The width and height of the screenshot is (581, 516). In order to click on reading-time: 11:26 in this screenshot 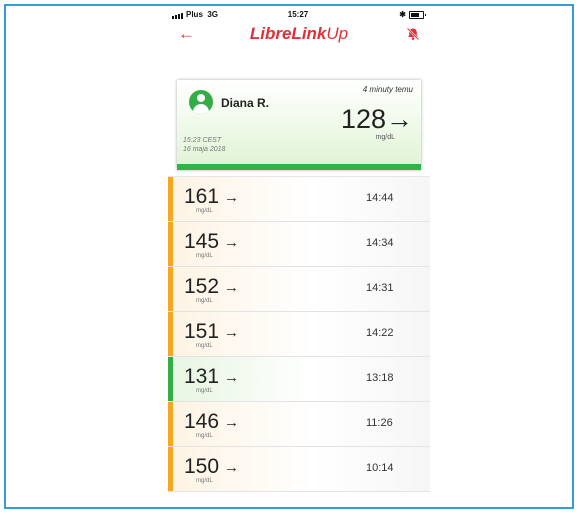, I will do `click(379, 423)`.